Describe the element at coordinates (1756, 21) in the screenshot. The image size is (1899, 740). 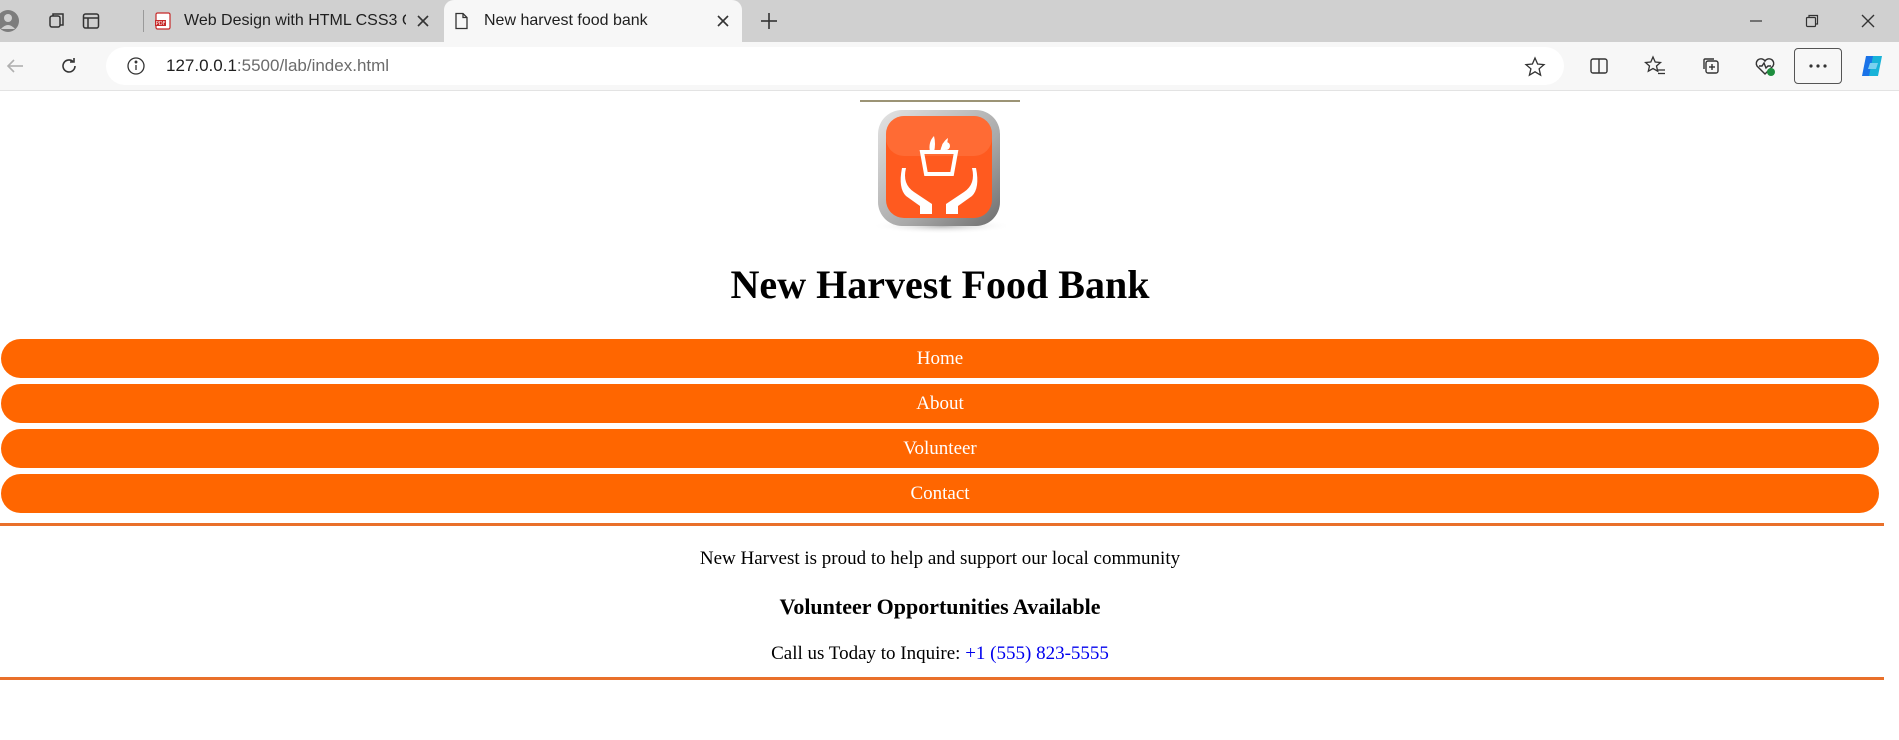
I see `minimize-icon` at that location.